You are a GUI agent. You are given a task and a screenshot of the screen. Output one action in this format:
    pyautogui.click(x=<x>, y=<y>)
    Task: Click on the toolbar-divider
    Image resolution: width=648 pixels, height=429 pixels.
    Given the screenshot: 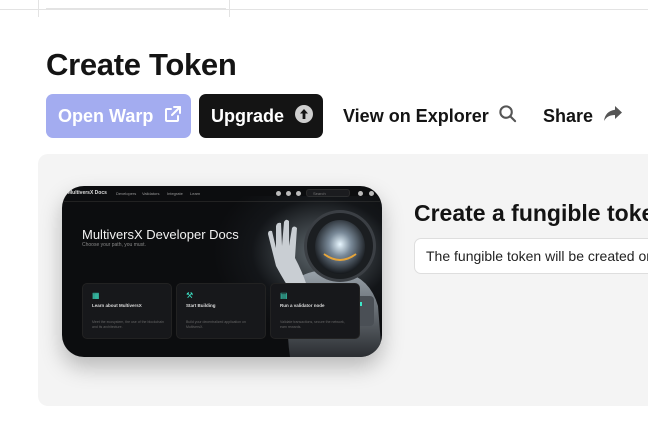 What is the action you would take?
    pyautogui.click(x=324, y=9)
    